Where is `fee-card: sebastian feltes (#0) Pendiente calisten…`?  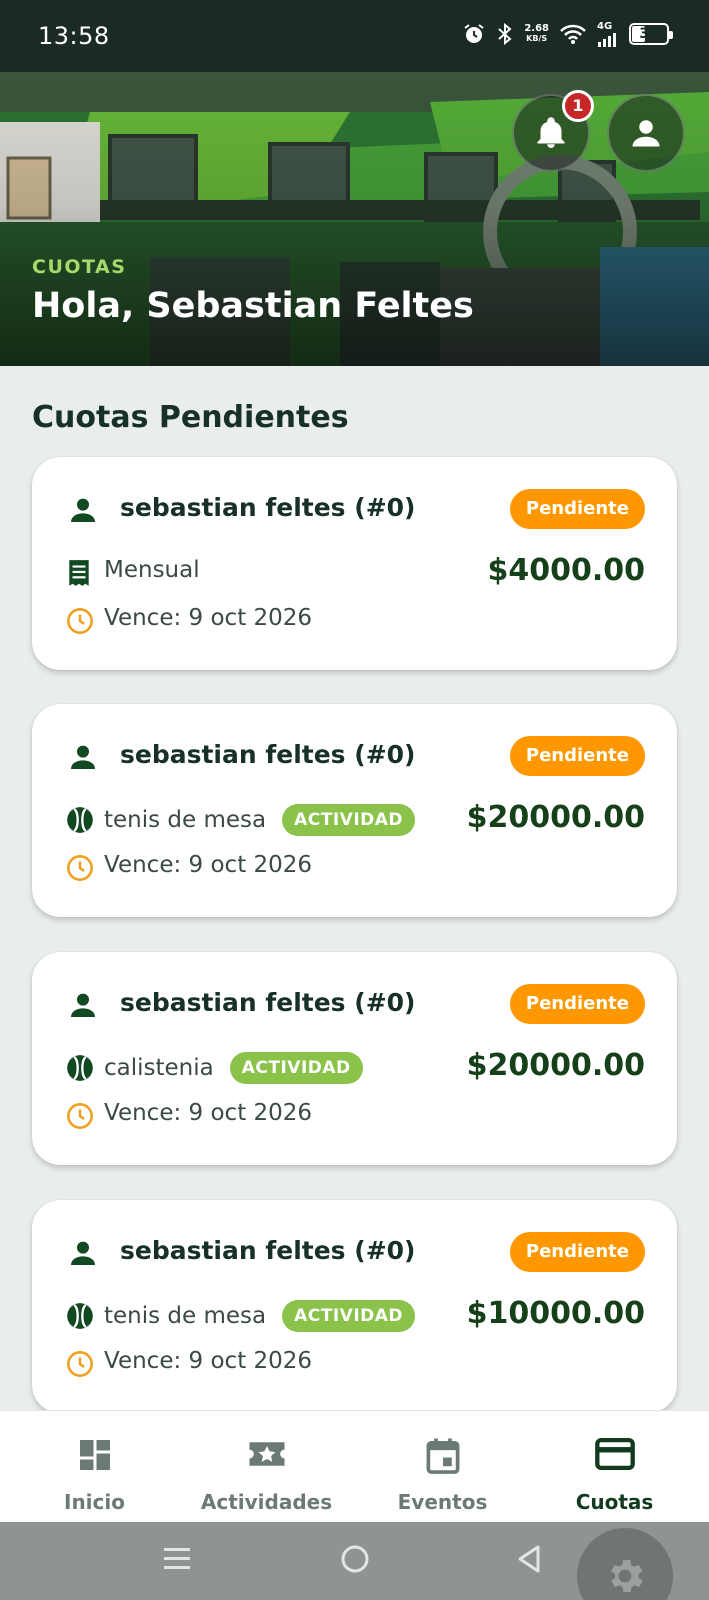 fee-card: sebastian feltes (#0) Pendiente calisten… is located at coordinates (354, 1058).